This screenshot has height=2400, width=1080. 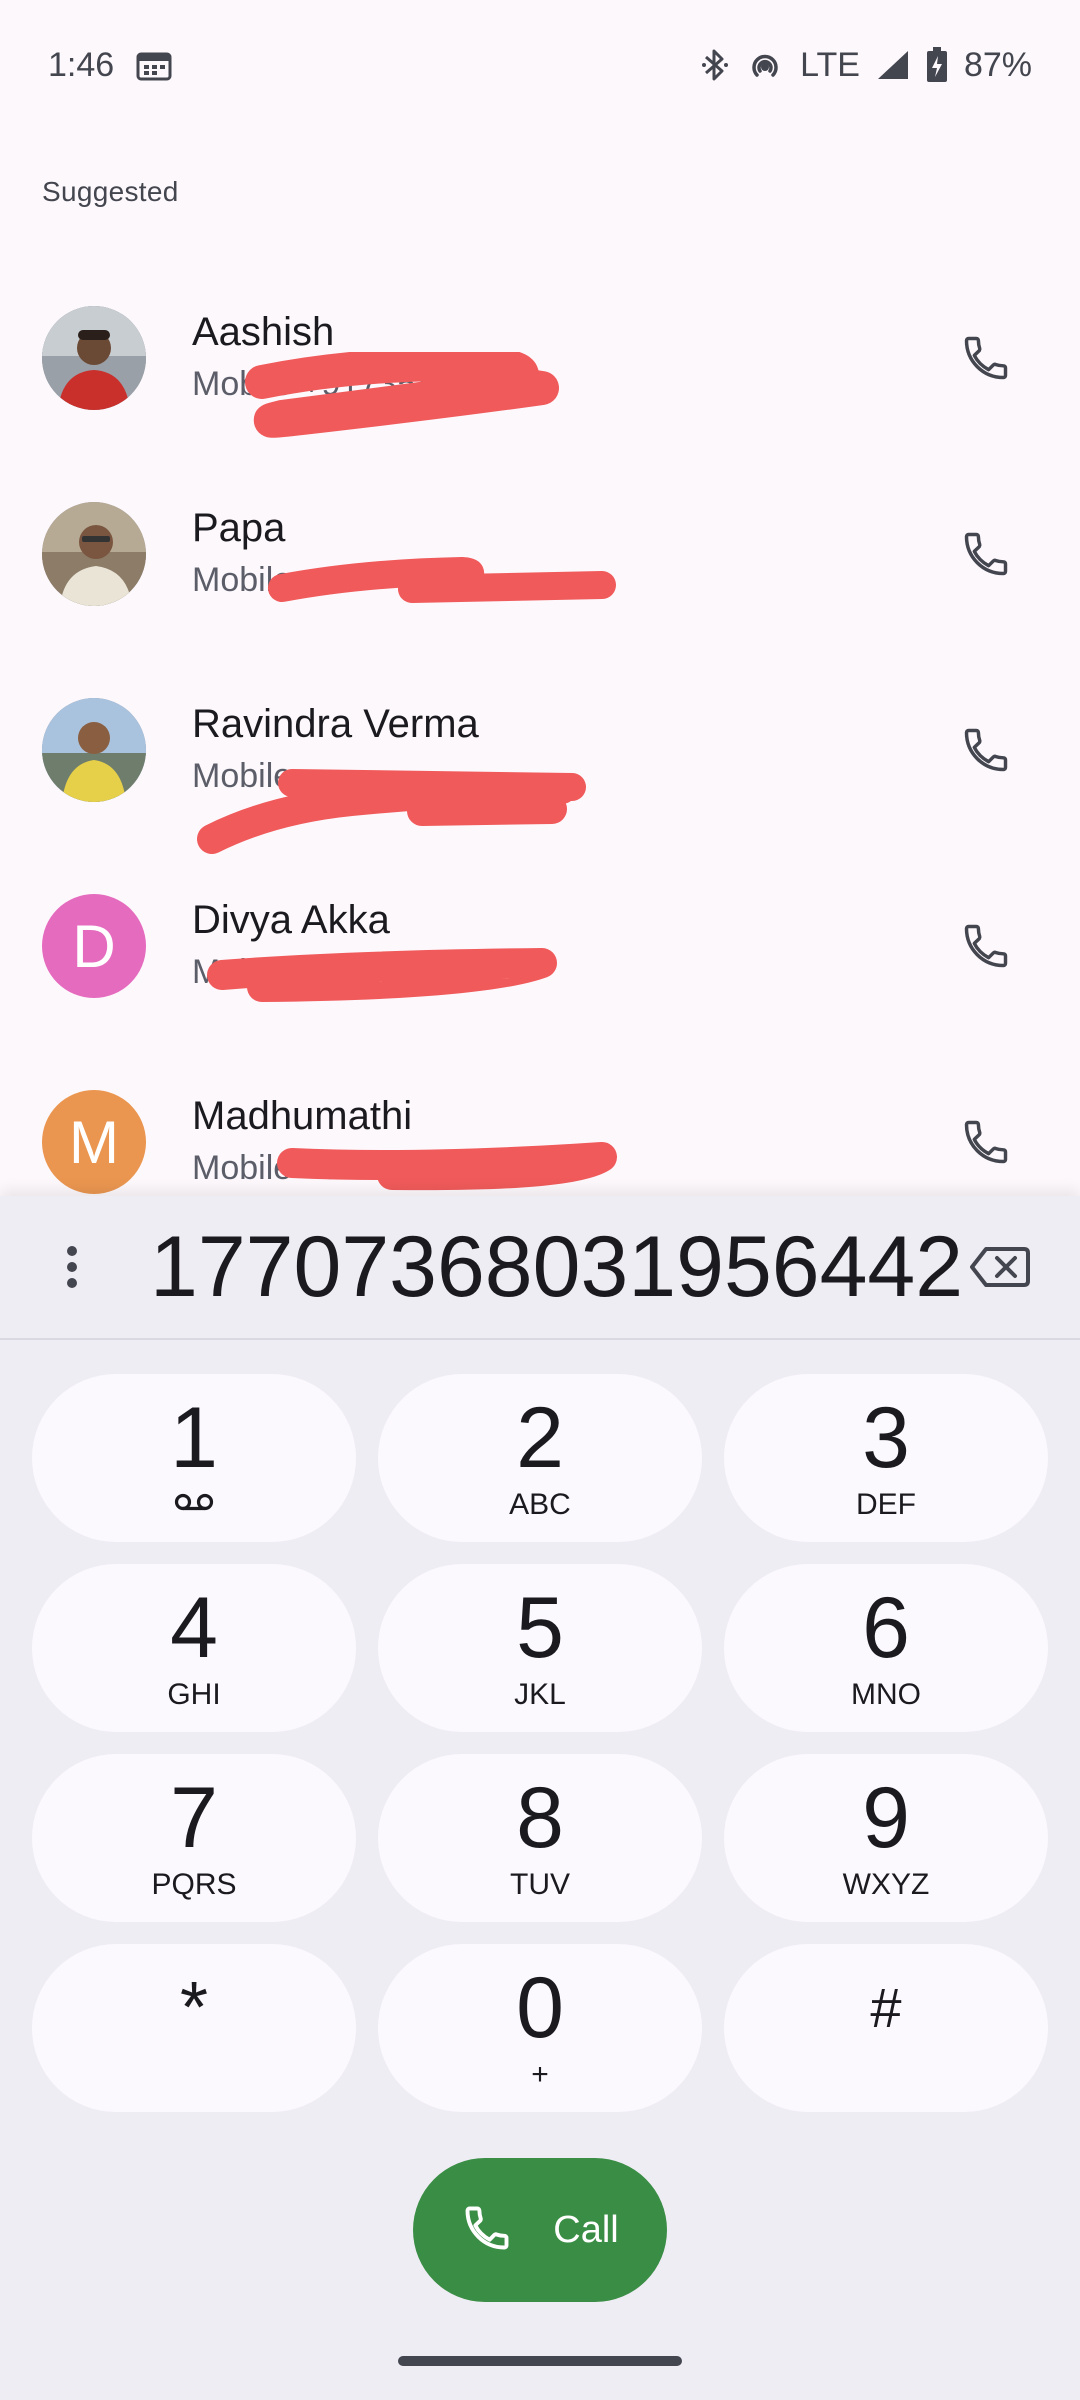 I want to click on digits-row: 17707368031956442, so click(x=540, y=1268).